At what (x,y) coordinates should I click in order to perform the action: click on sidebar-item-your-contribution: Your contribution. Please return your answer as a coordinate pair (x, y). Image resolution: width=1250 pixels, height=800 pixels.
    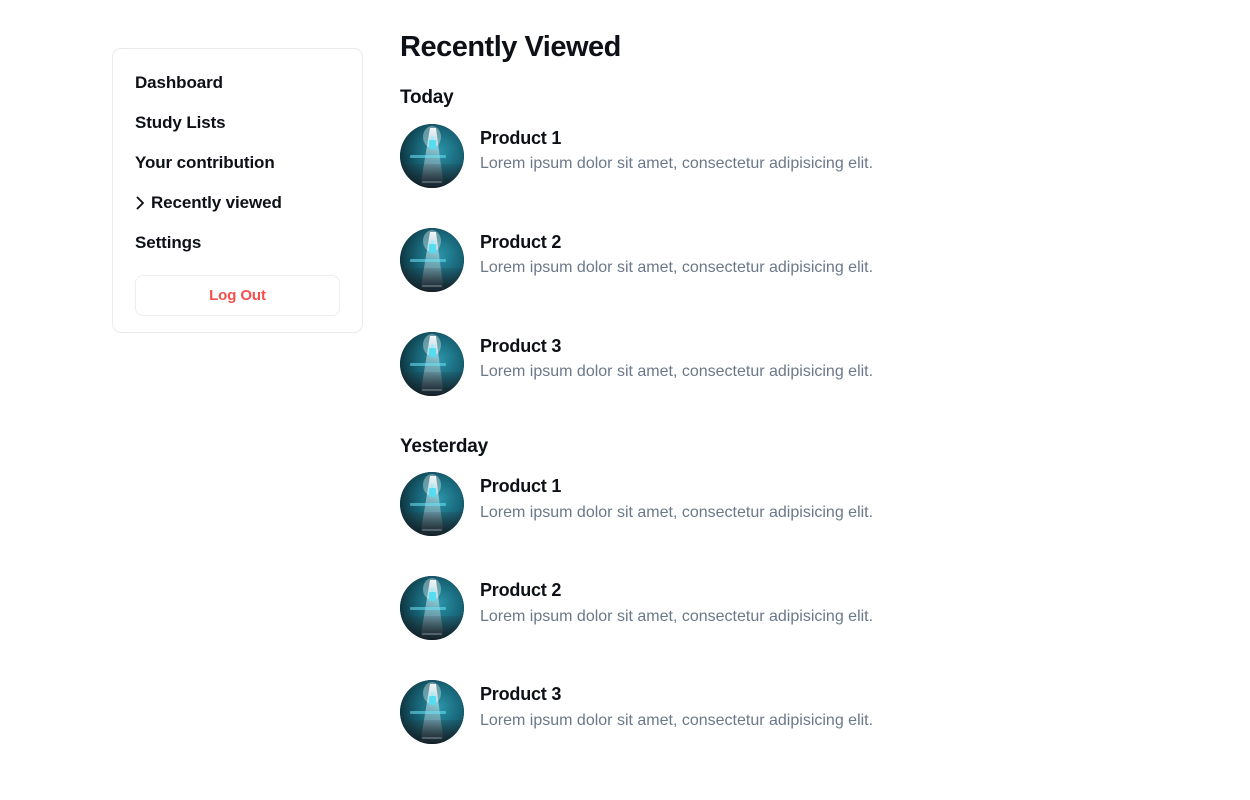
    Looking at the image, I should click on (237, 163).